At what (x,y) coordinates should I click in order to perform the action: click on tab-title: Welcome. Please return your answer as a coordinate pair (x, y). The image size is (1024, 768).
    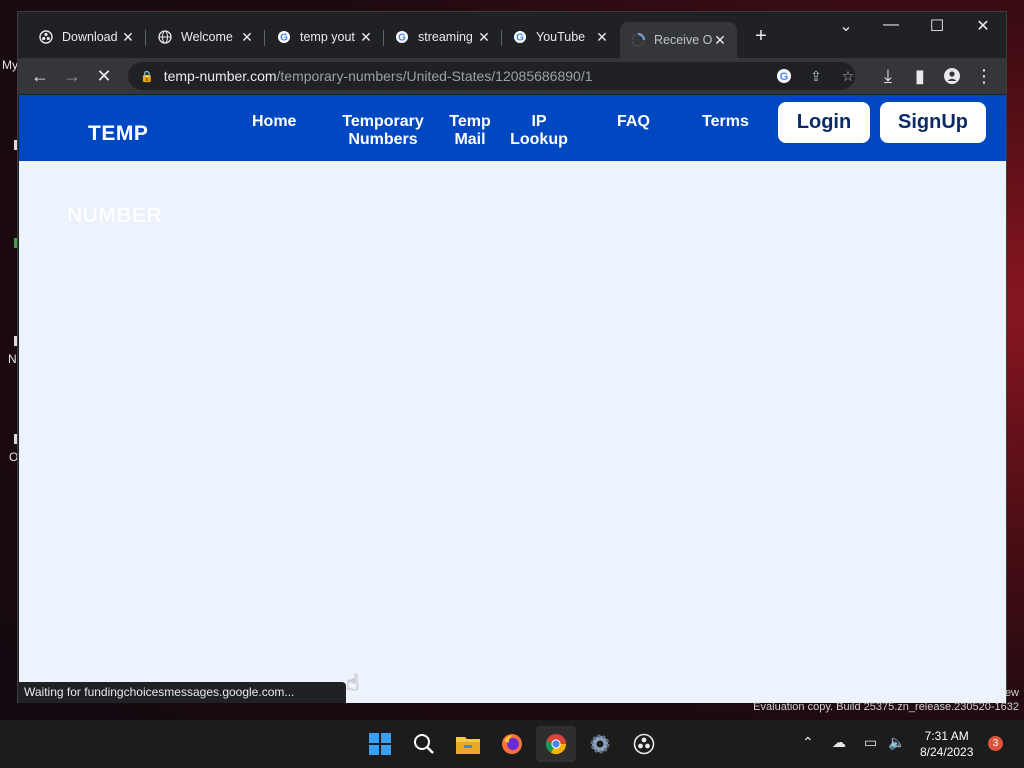
    Looking at the image, I should click on (207, 37).